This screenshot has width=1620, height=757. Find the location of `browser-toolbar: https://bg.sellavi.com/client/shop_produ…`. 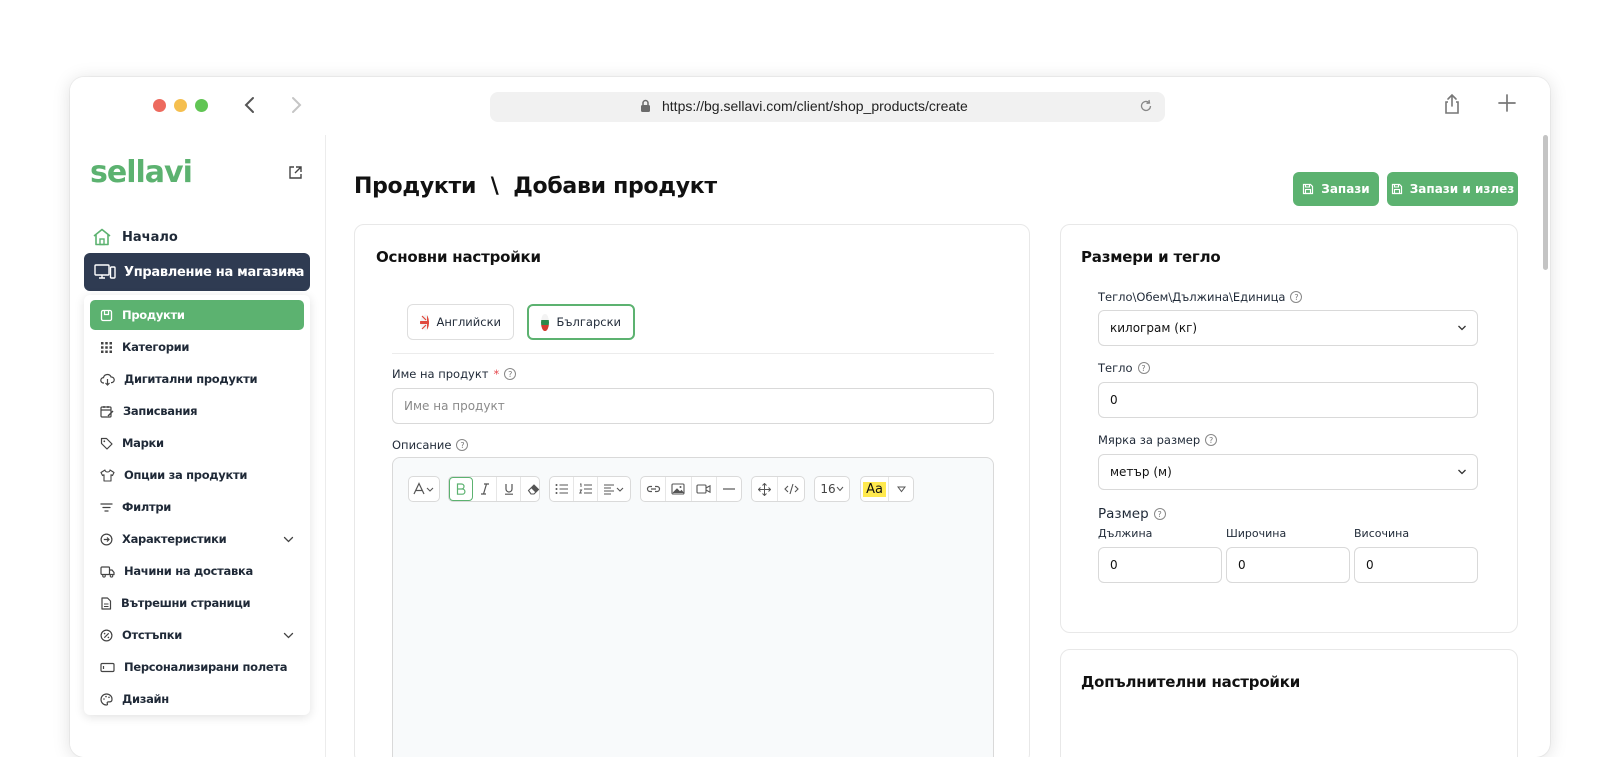

browser-toolbar: https://bg.sellavi.com/client/shop_produ… is located at coordinates (810, 106).